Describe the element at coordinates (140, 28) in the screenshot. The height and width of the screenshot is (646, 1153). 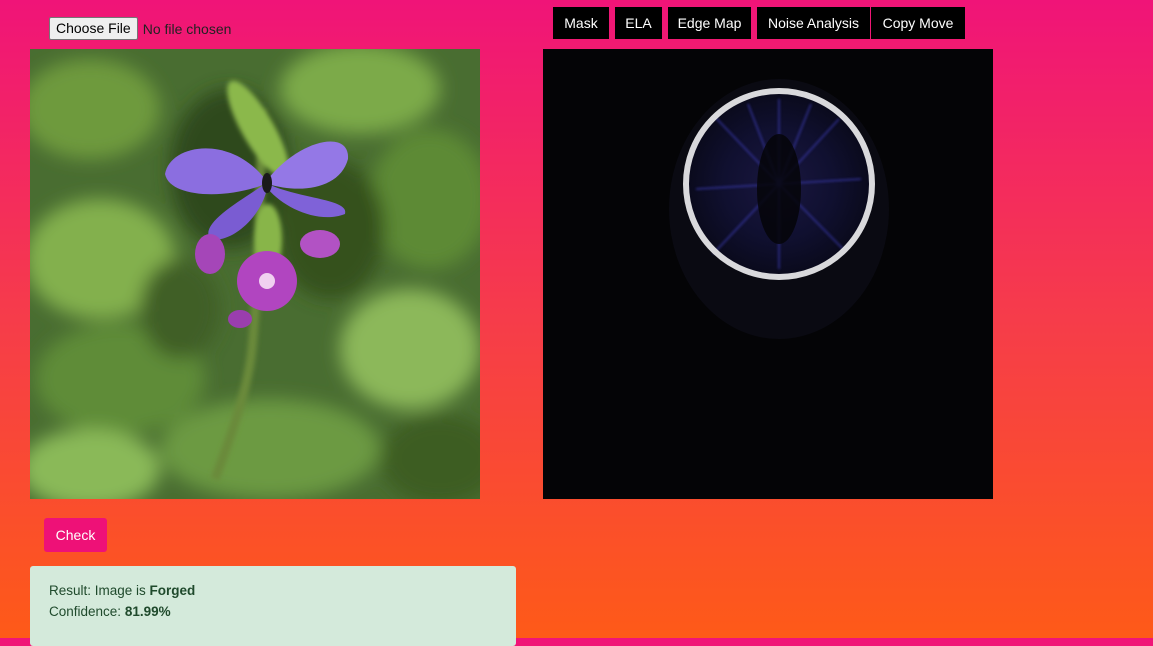
I see `file-upload: Choose File No file chosen` at that location.